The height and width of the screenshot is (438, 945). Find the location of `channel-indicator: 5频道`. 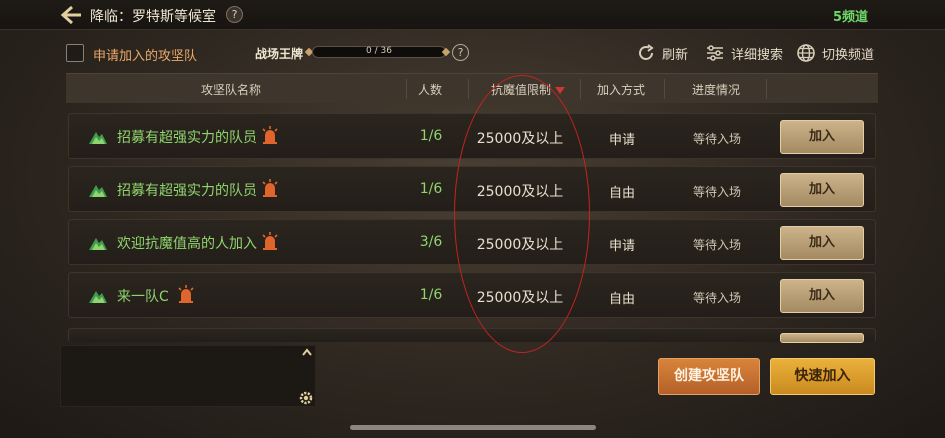

channel-indicator: 5频道 is located at coordinates (850, 15).